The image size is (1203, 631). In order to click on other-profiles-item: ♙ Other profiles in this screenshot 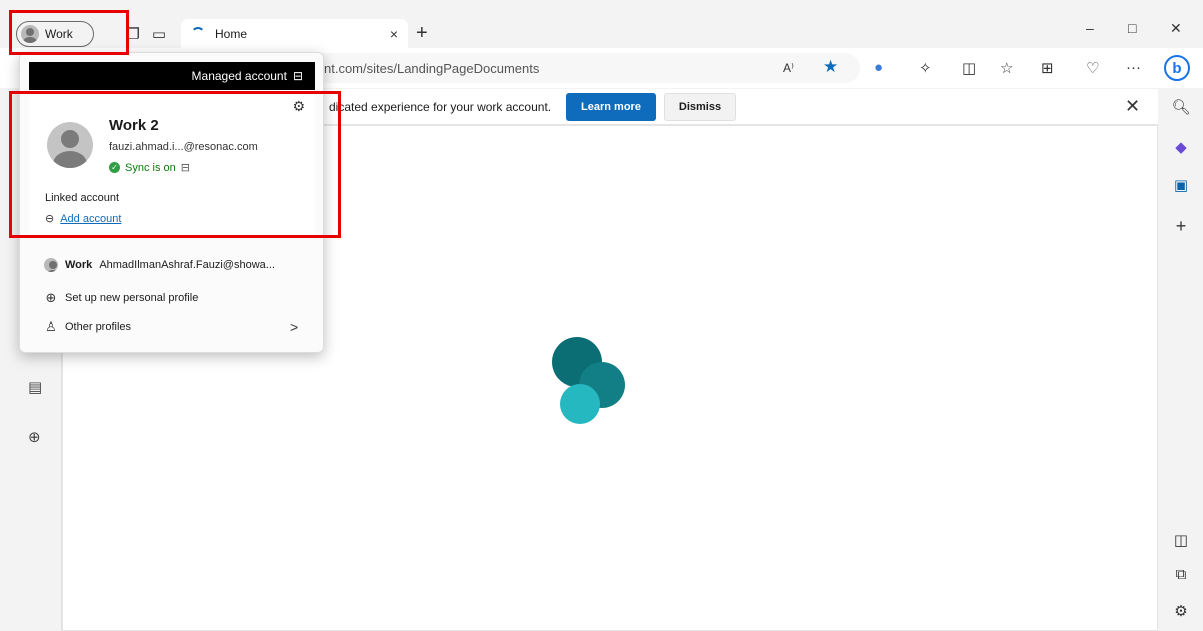, I will do `click(87, 327)`.